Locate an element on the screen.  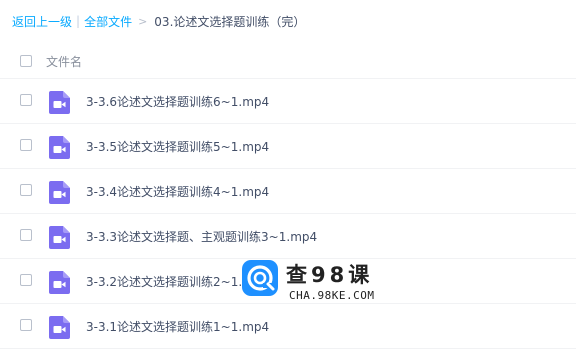
file-row: 3-3.5论述文选择题训练5~1.mp4 is located at coordinates (288, 146).